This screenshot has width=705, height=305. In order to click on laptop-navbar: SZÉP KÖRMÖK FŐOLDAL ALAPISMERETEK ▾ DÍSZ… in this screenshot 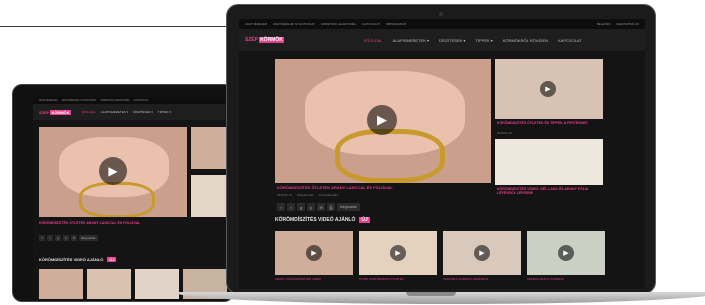, I will do `click(442, 40)`.